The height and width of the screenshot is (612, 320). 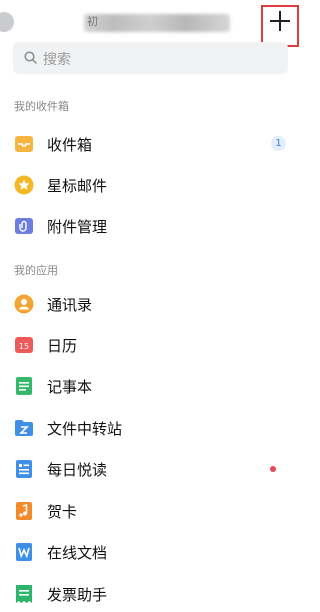 I want to click on star-icon, so click(x=24, y=185).